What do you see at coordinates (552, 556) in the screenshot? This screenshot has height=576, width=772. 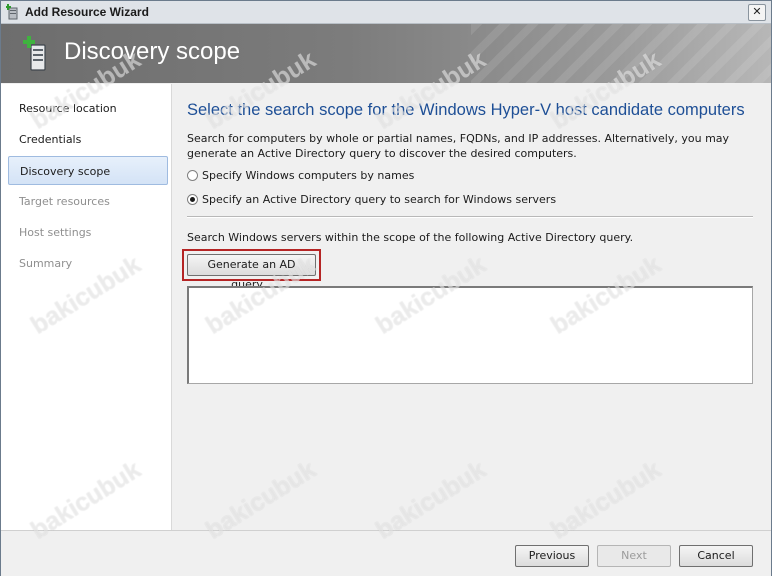 I see `previous-button: Previous` at bounding box center [552, 556].